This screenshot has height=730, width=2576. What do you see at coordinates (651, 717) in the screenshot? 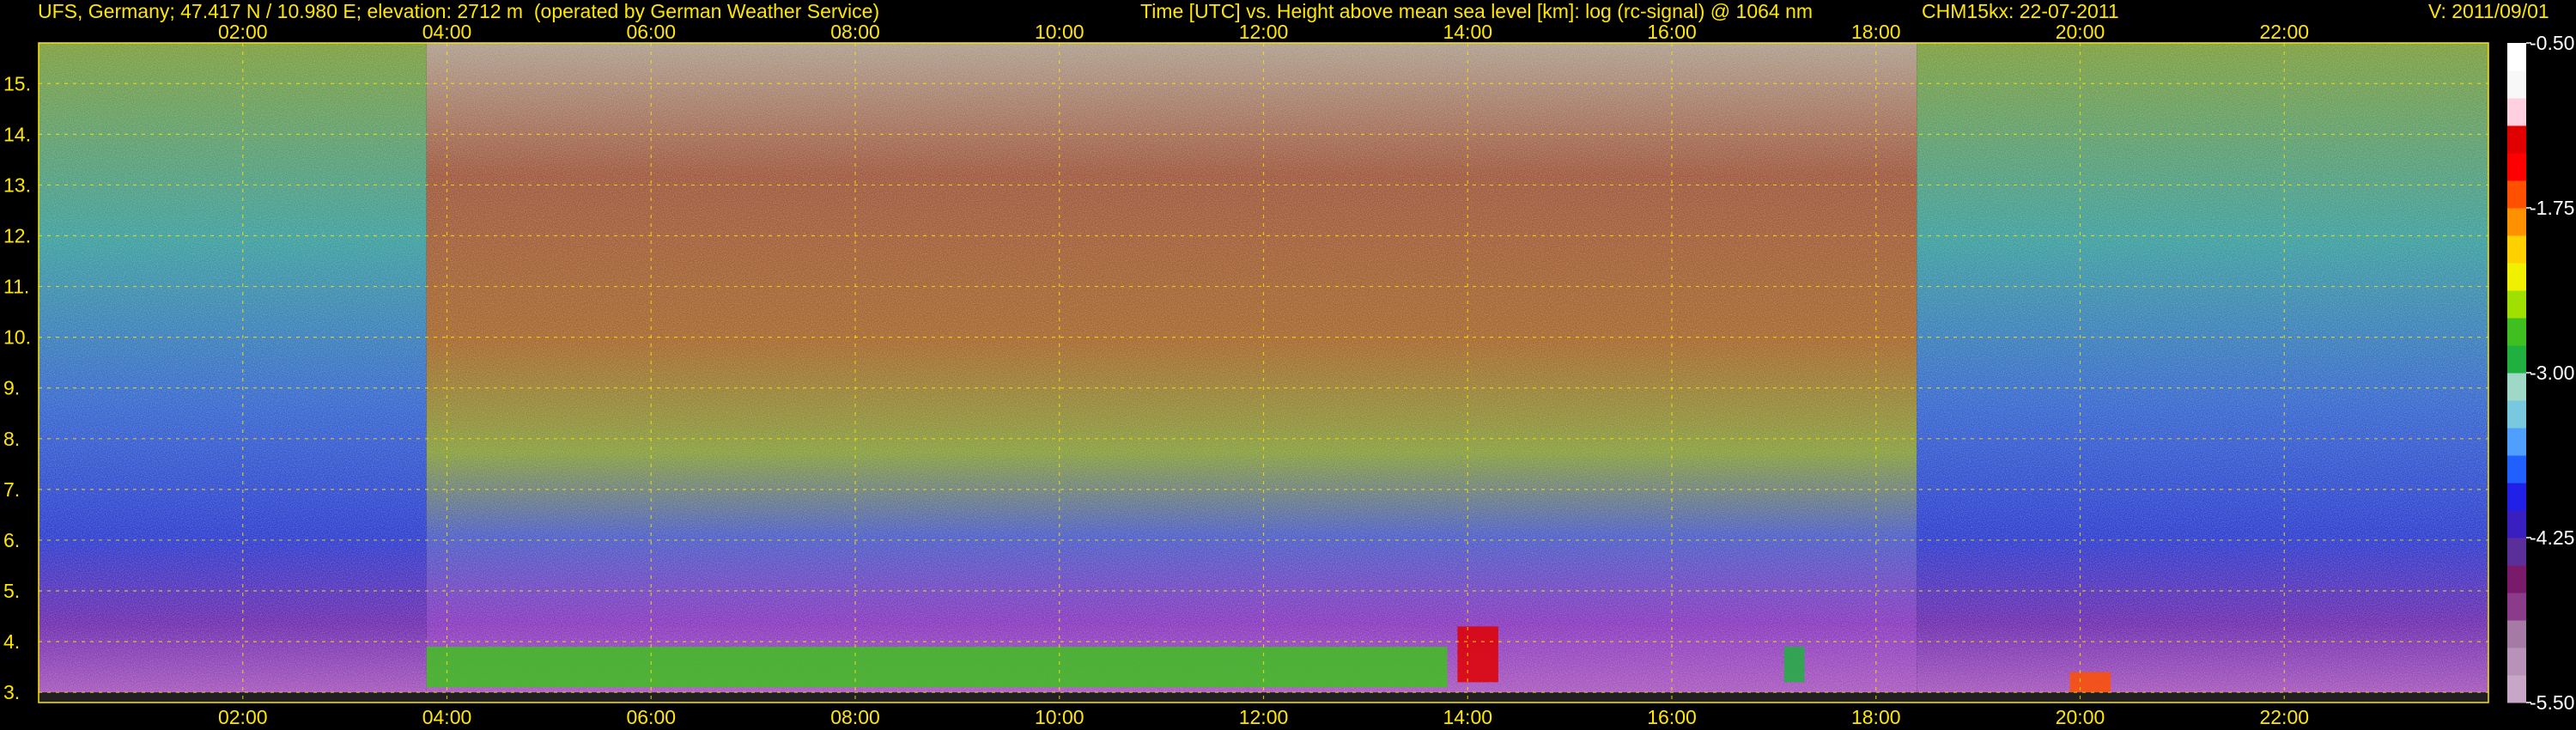
I see `x-tick-label-bottom: 06:00` at bounding box center [651, 717].